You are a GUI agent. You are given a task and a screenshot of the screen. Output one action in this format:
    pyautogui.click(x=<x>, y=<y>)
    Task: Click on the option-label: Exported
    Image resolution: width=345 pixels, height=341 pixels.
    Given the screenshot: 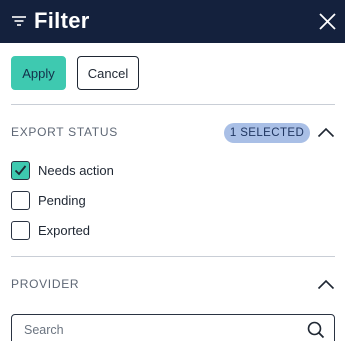 What is the action you would take?
    pyautogui.click(x=64, y=230)
    